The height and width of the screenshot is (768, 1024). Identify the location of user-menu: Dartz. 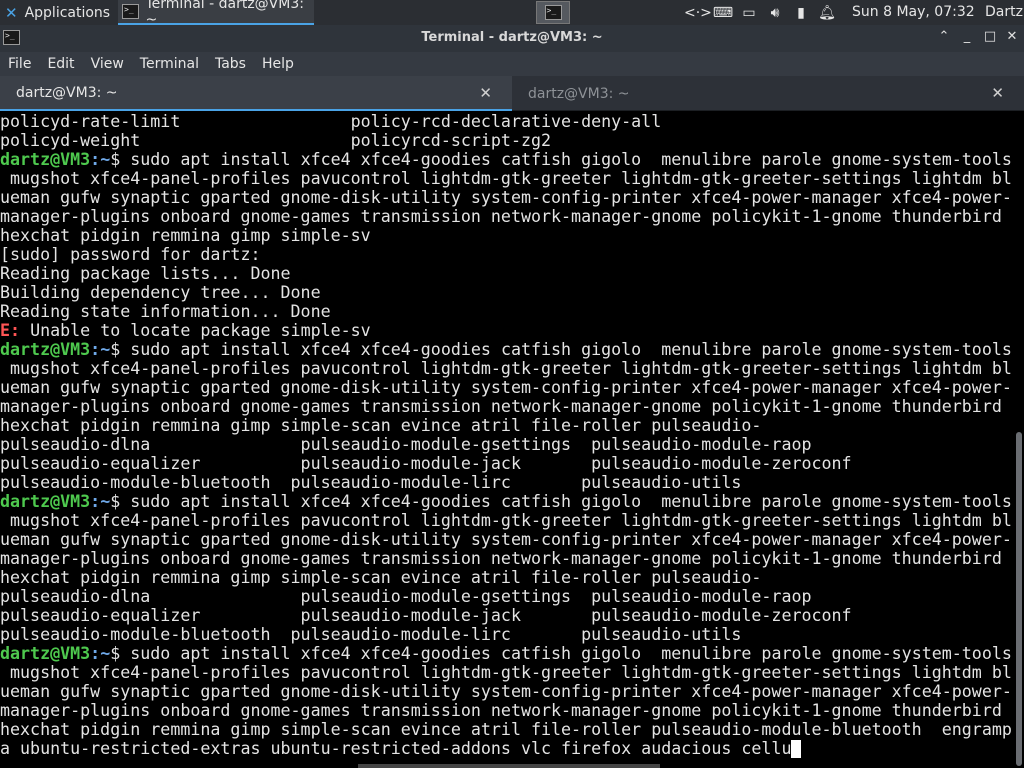
(1004, 12).